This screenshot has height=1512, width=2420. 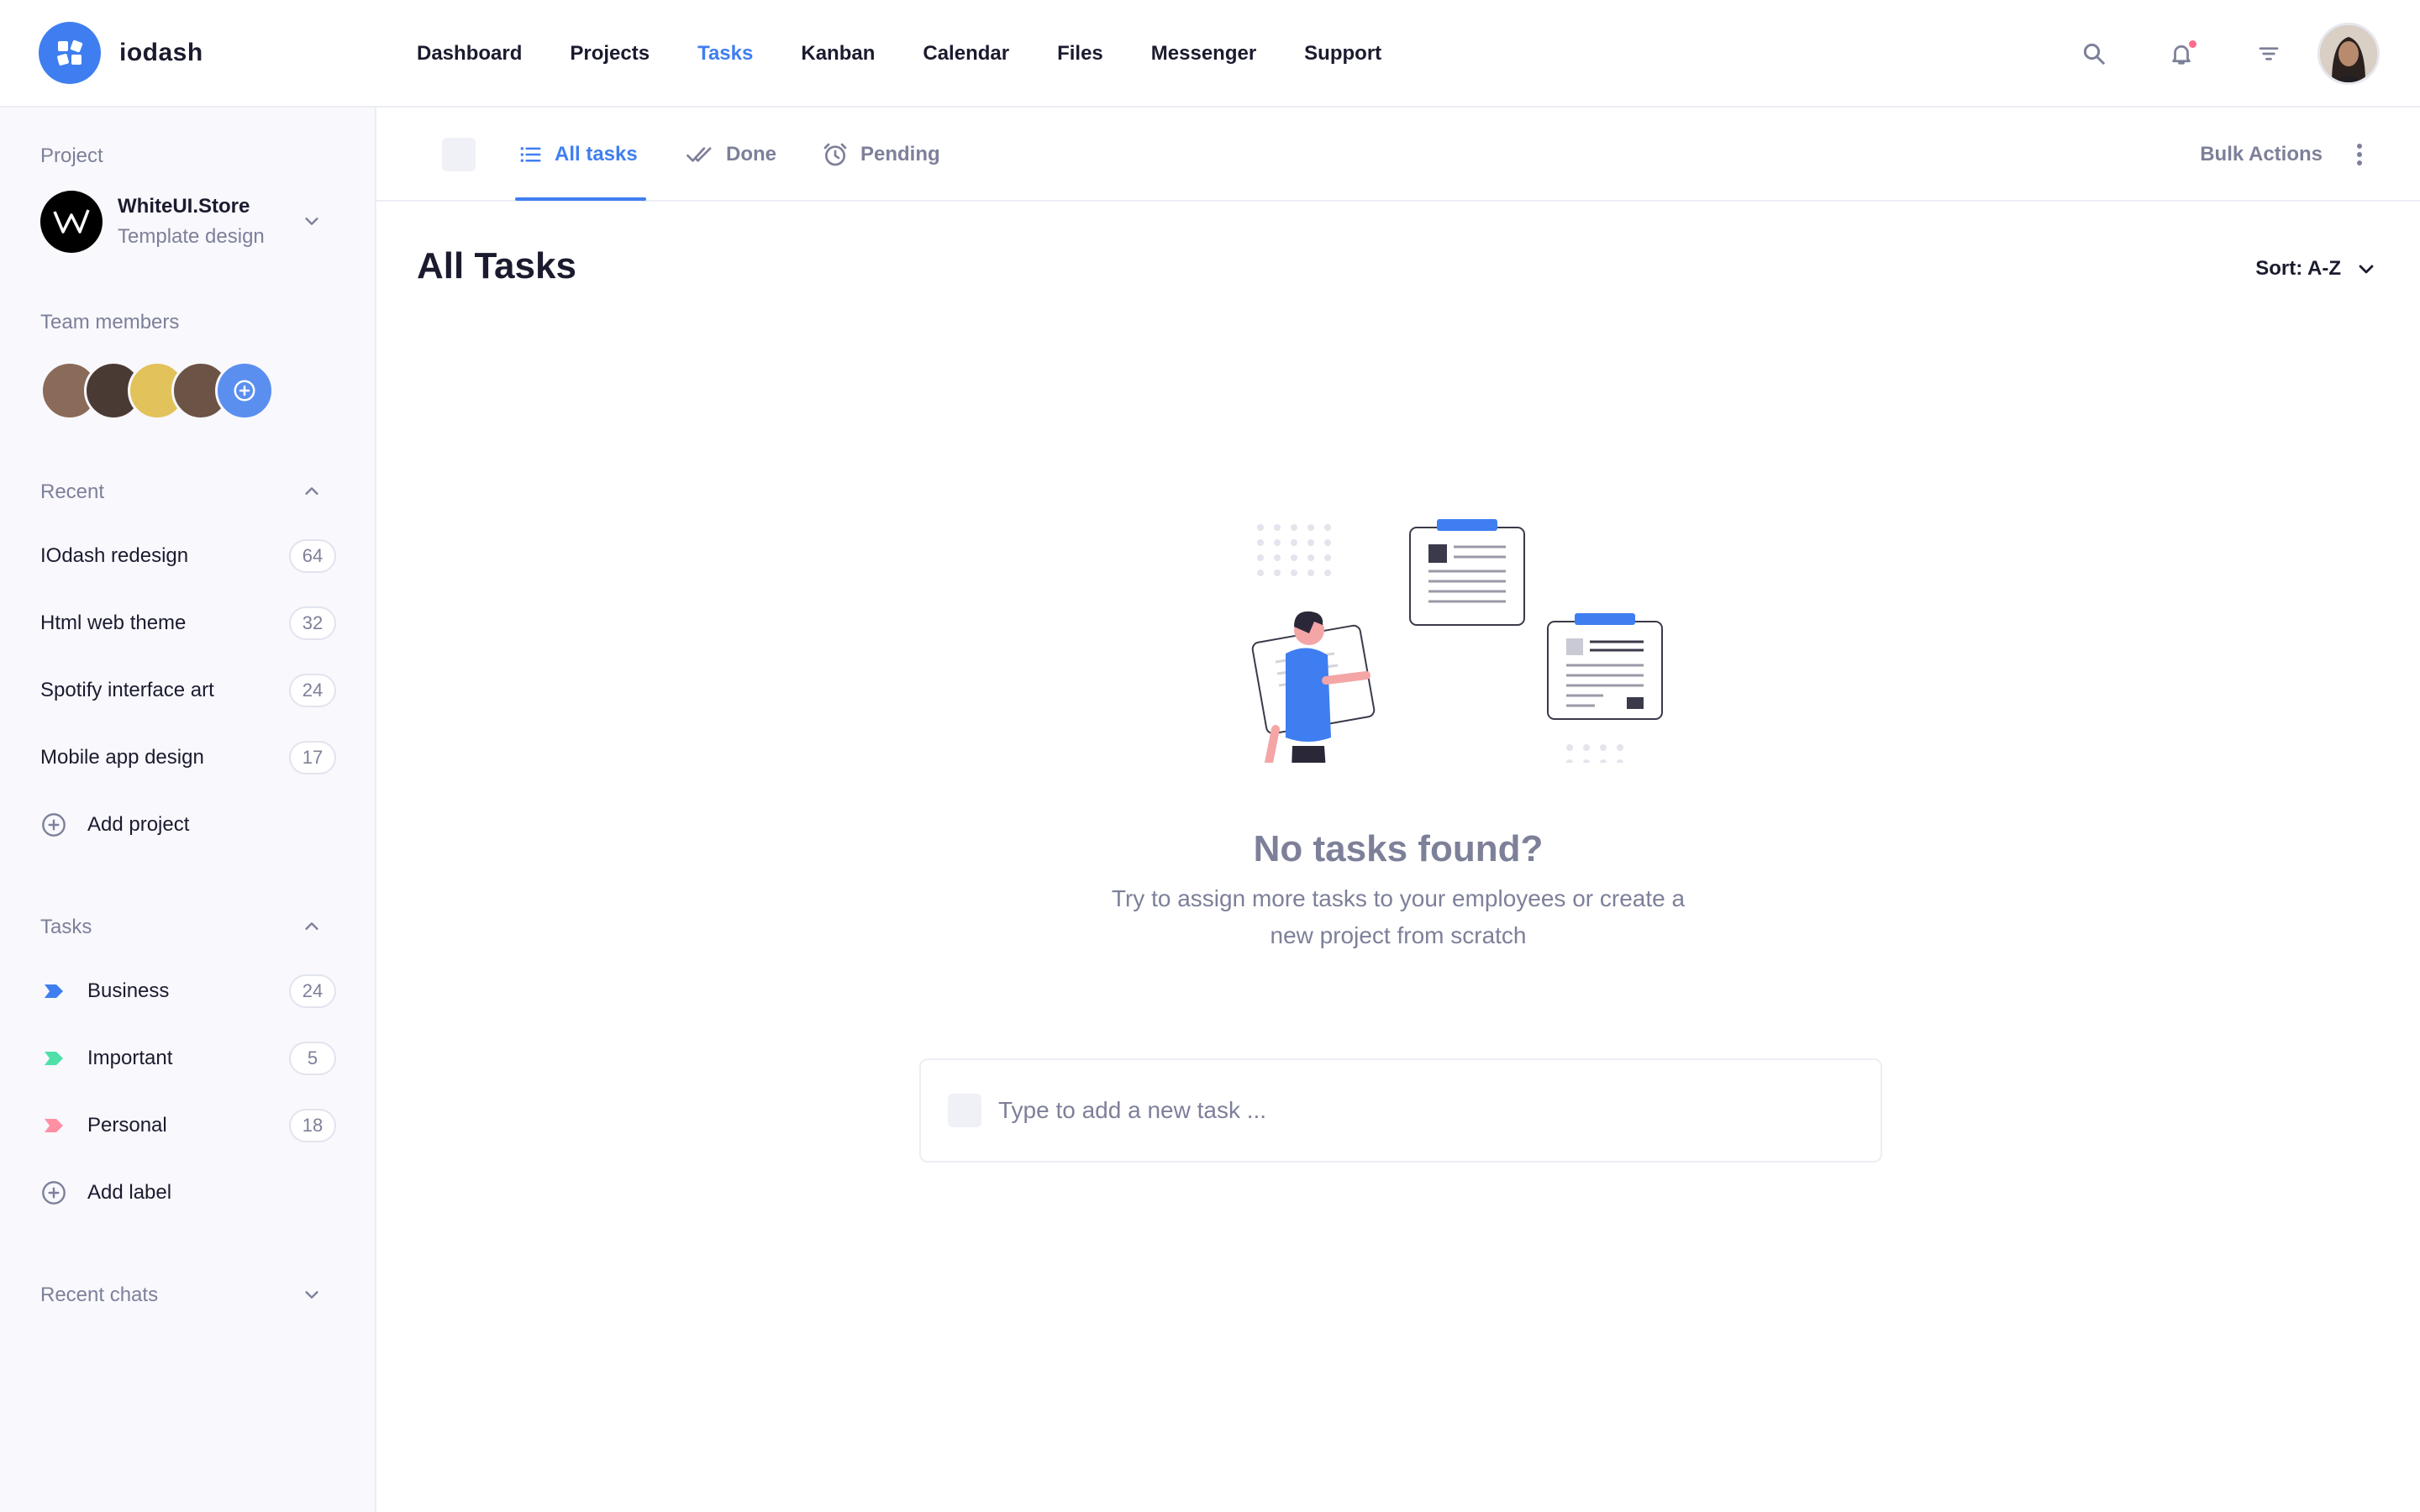 What do you see at coordinates (1398, 155) in the screenshot?
I see `task-tabs: All tasks Done Pending Bulk Actions` at bounding box center [1398, 155].